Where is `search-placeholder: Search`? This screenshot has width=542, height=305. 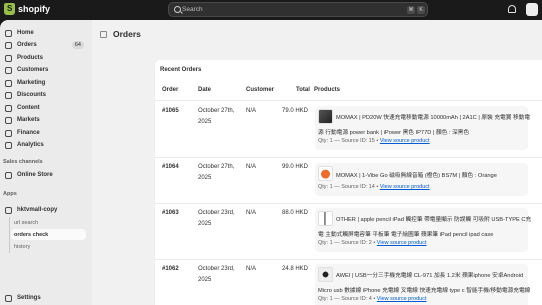
search-placeholder: Search is located at coordinates (192, 9).